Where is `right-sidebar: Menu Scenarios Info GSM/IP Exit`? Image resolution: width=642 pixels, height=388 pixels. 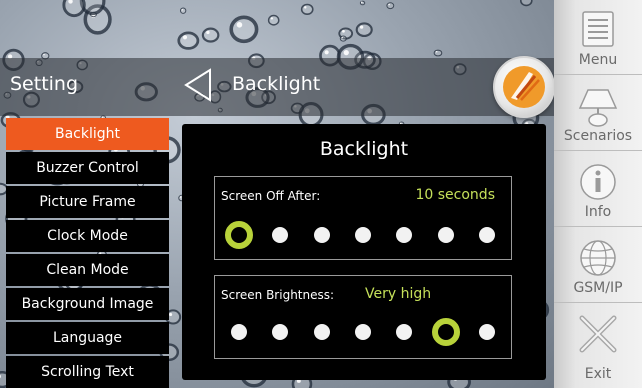 right-sidebar: Menu Scenarios Info GSM/IP Exit is located at coordinates (598, 194).